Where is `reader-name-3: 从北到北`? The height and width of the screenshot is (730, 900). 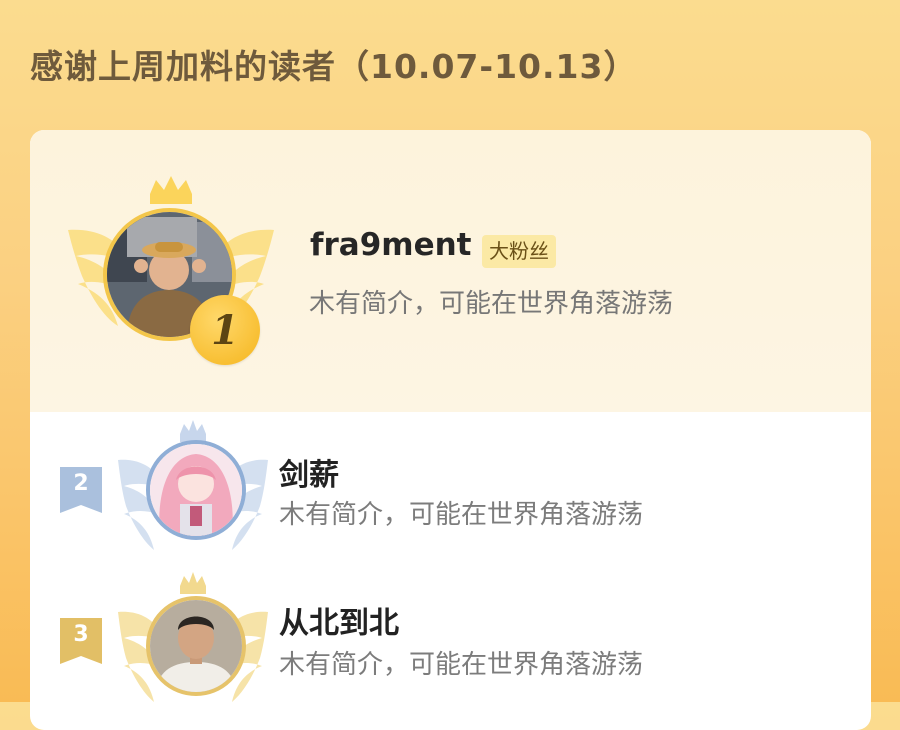
reader-name-3: 从北到北 is located at coordinates (339, 620).